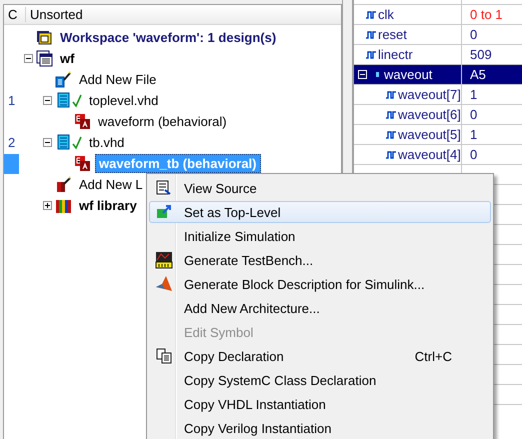 The width and height of the screenshot is (522, 439). What do you see at coordinates (11, 142) in the screenshot?
I see `line-number: 2` at bounding box center [11, 142].